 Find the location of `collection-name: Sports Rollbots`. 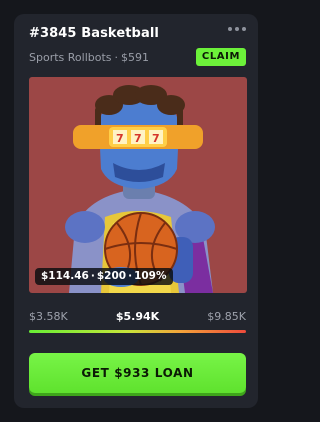

collection-name: Sports Rollbots is located at coordinates (70, 57).